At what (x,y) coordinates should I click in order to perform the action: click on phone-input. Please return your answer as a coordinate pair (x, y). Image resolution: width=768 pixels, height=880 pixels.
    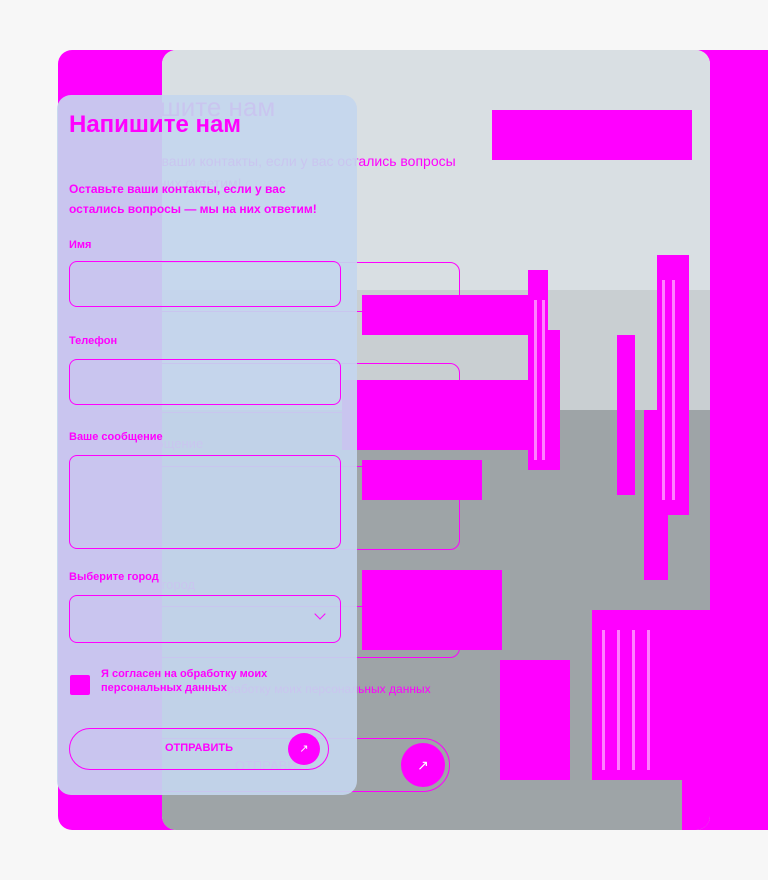
    Looking at the image, I should click on (205, 382).